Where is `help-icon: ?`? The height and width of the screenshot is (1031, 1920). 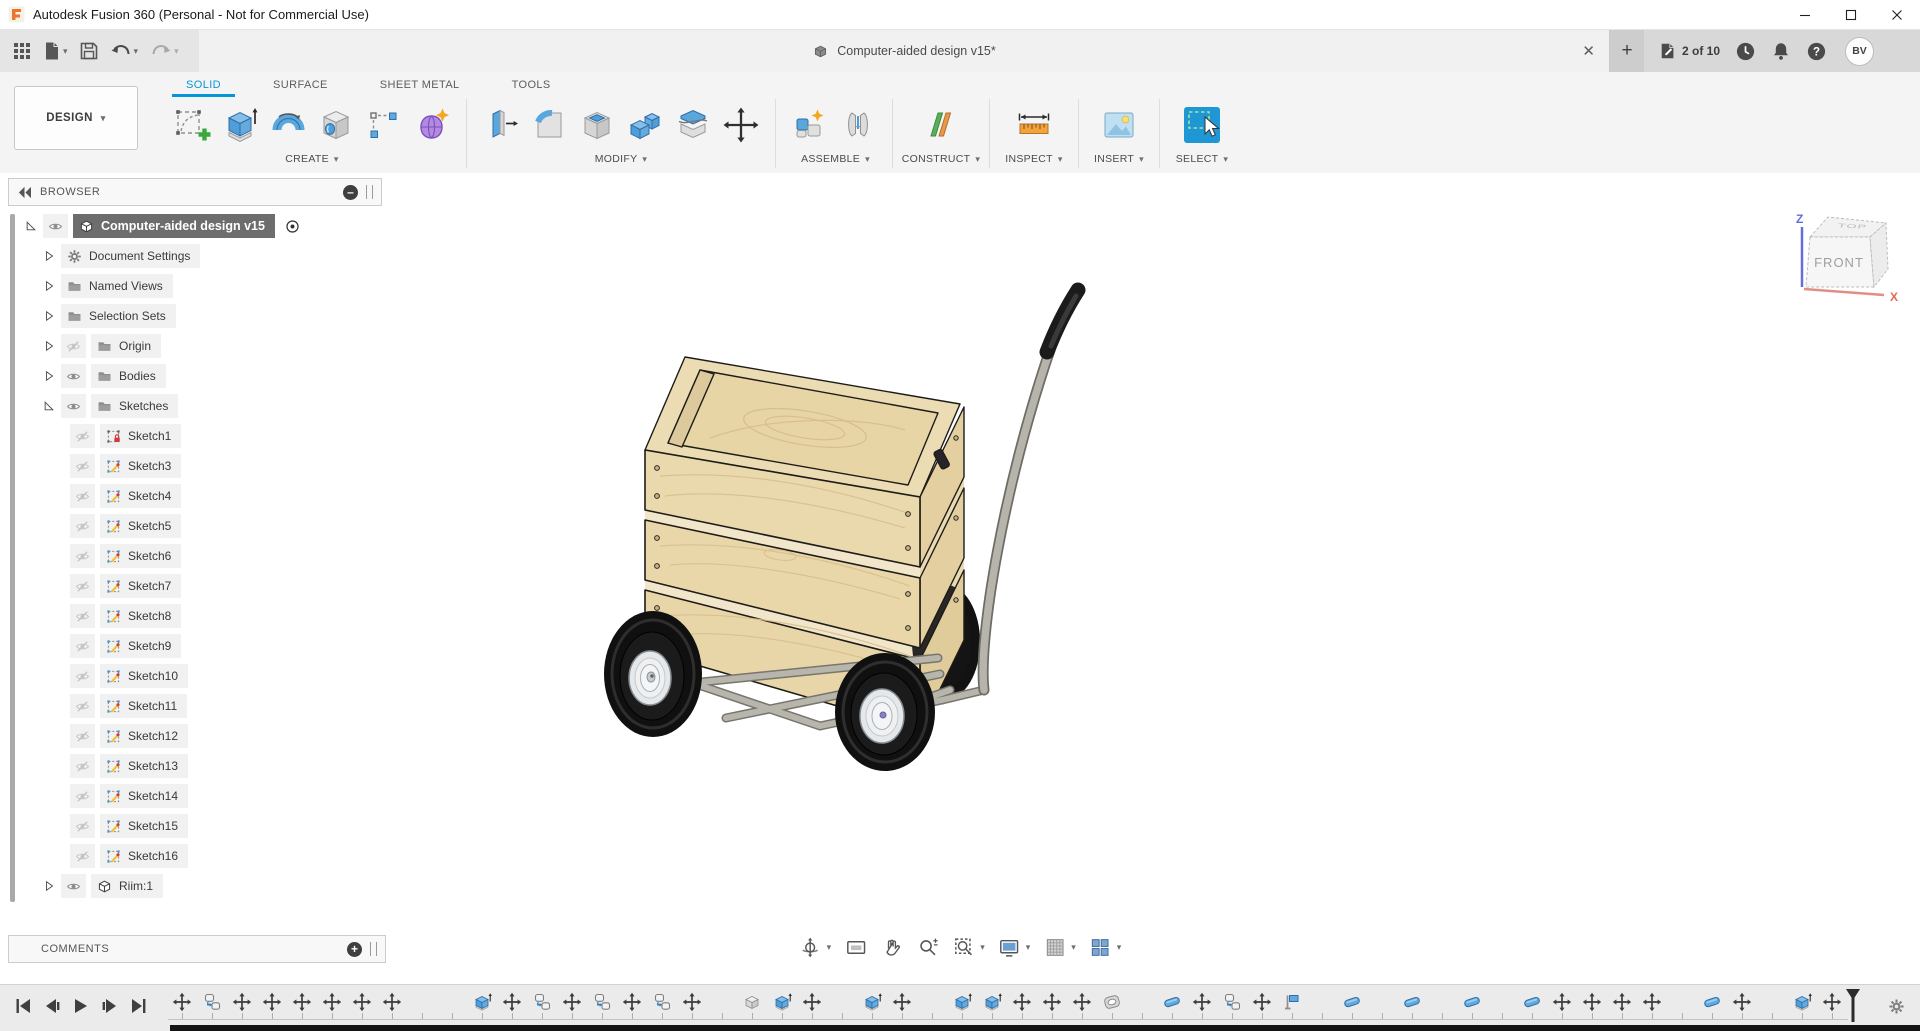
help-icon: ? is located at coordinates (1816, 51).